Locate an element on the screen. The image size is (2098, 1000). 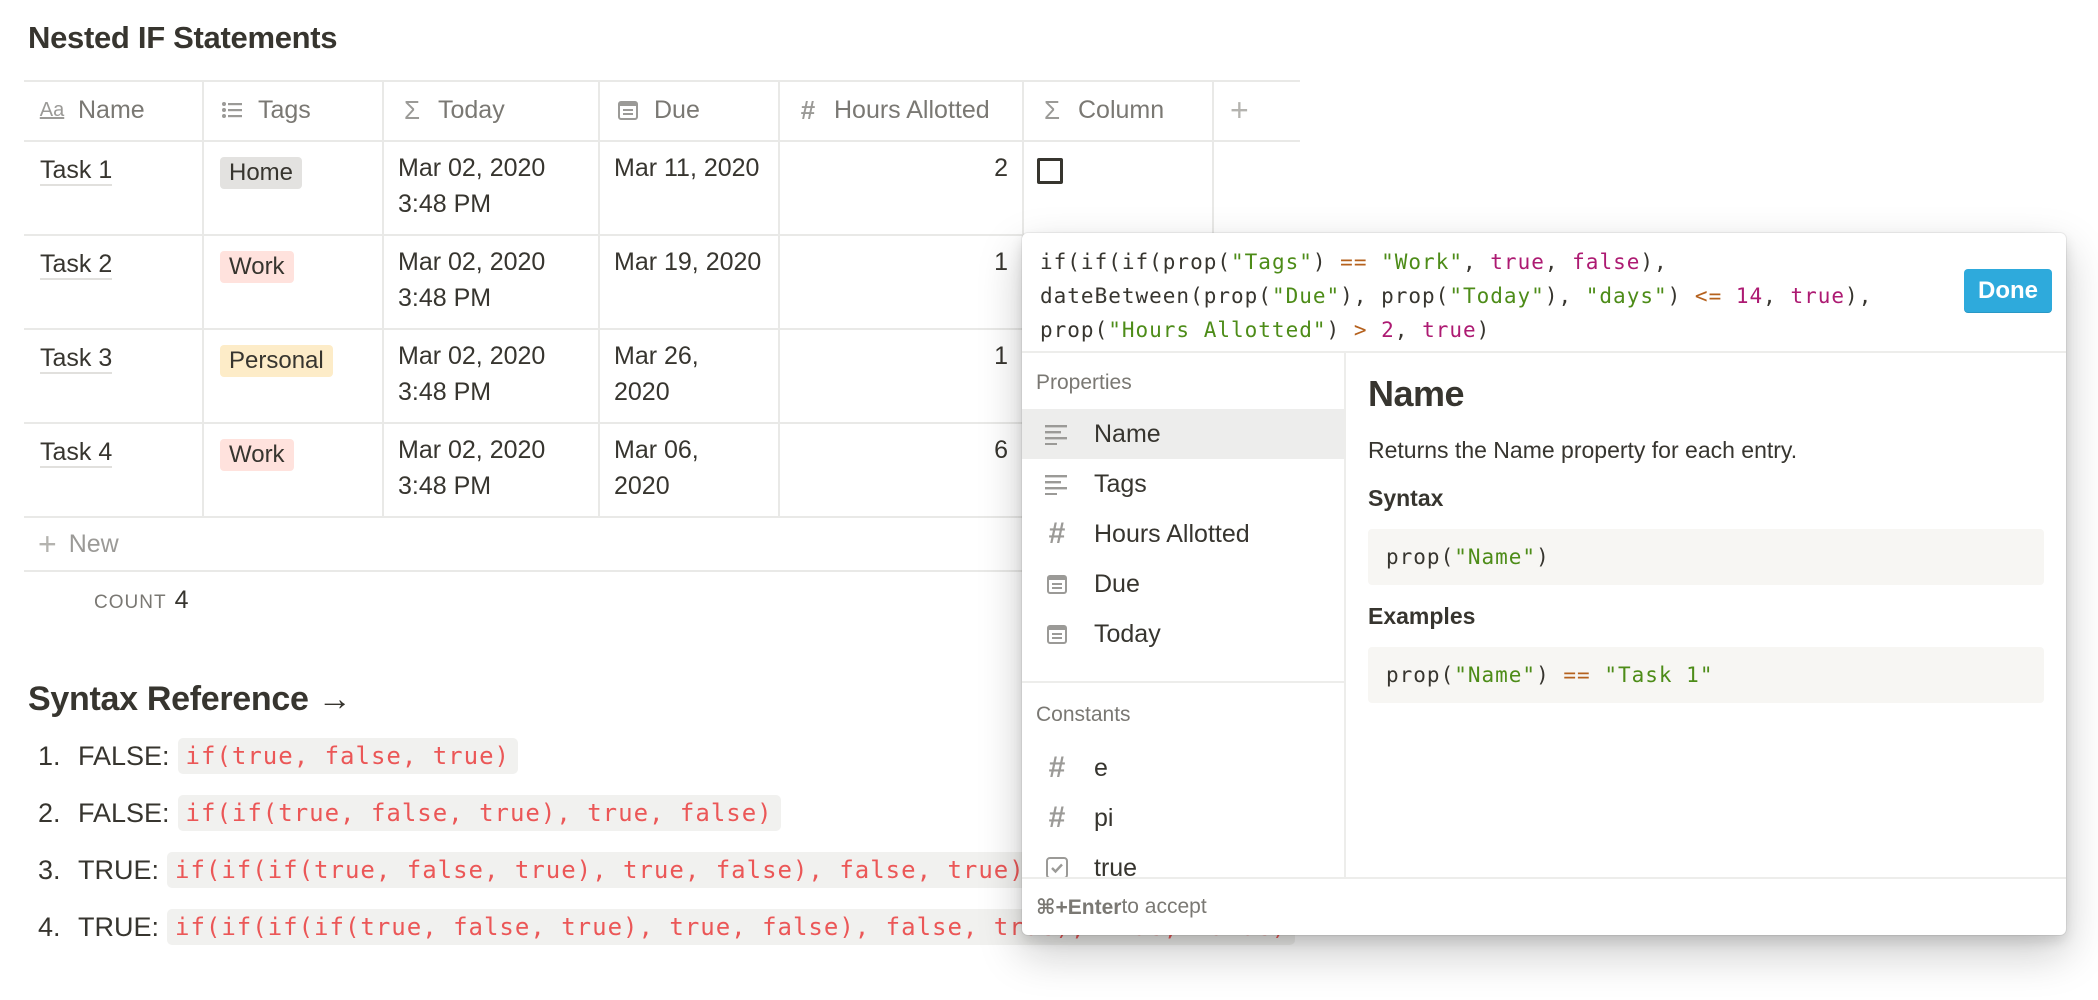
add-column-button: + is located at coordinates (1239, 110).